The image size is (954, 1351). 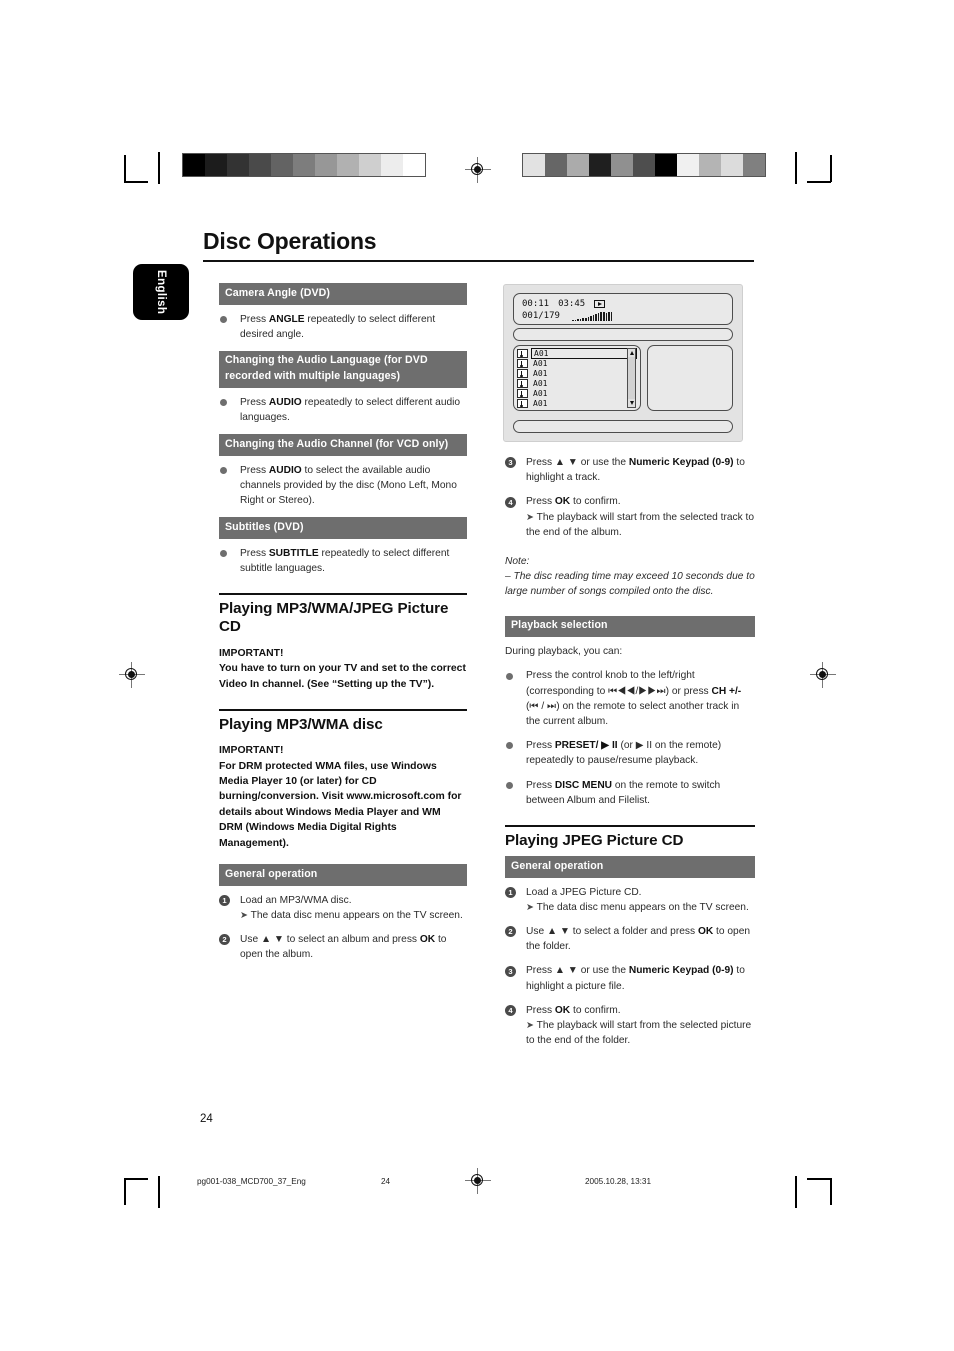 I want to click on colorbar-right, so click(x=644, y=165).